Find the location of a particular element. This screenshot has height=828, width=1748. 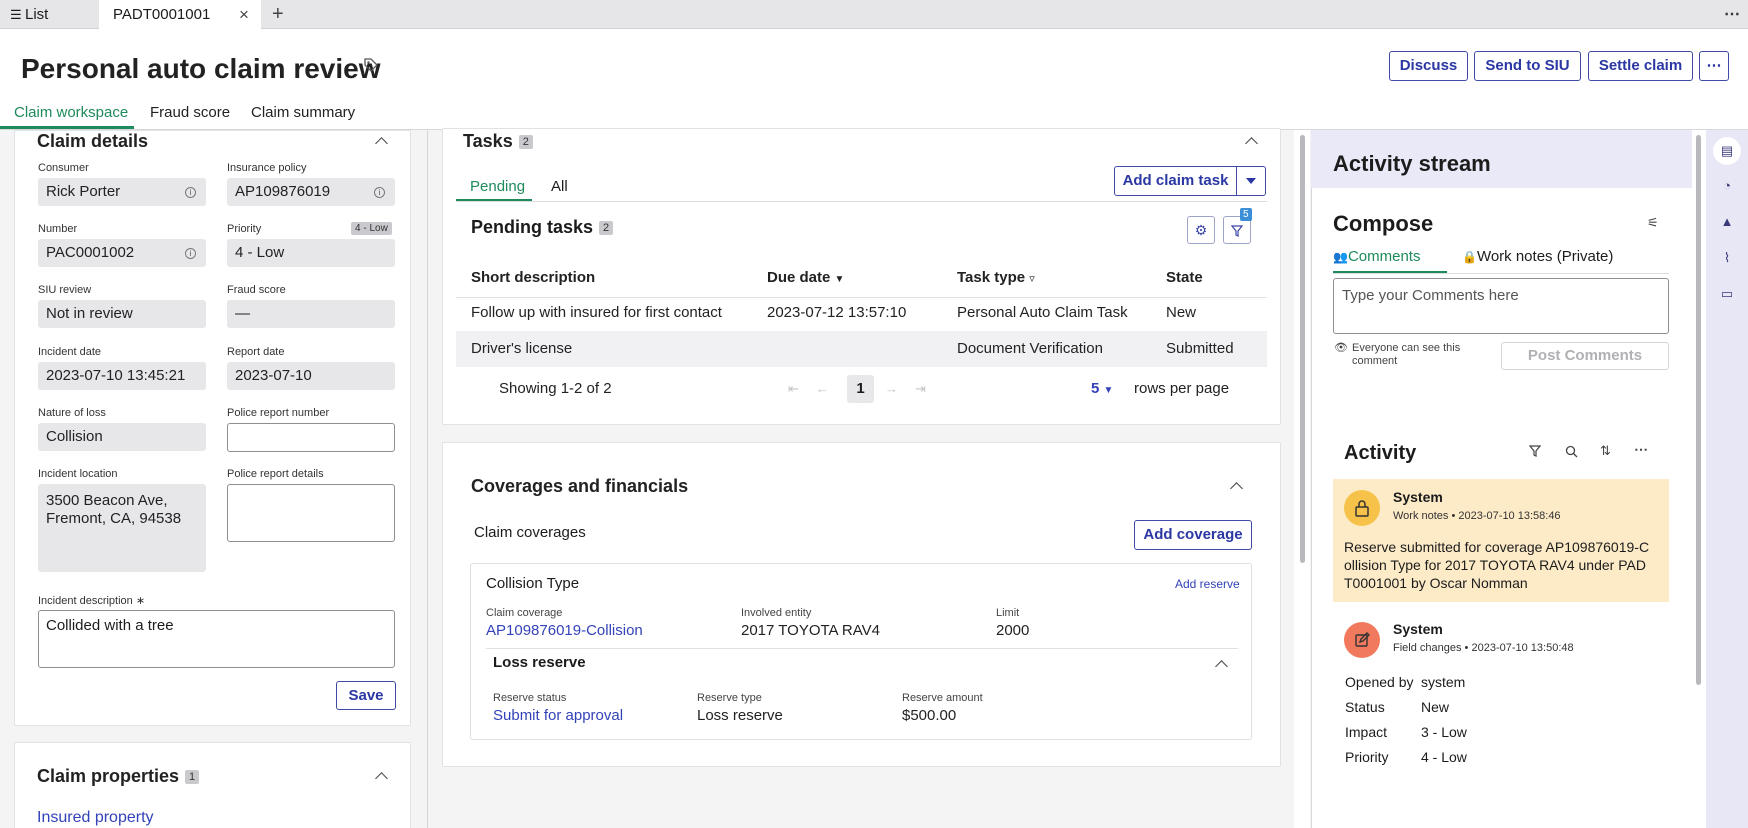

compose-title: Compose is located at coordinates (1383, 223).